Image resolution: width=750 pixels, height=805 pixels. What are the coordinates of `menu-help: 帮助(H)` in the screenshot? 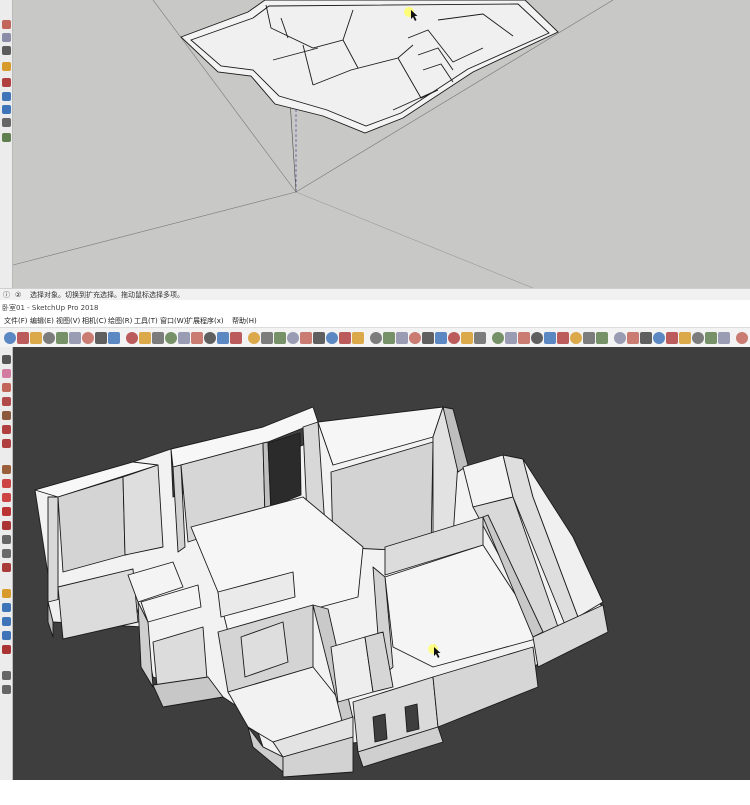 It's located at (244, 321).